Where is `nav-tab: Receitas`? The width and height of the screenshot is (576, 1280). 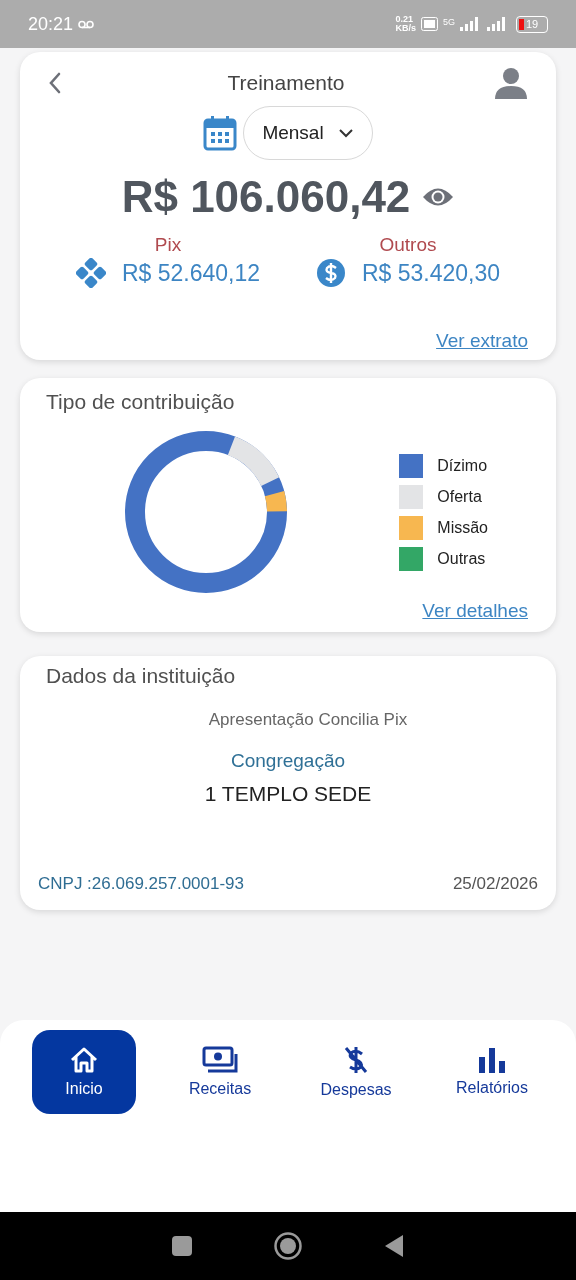 nav-tab: Receitas is located at coordinates (220, 1072).